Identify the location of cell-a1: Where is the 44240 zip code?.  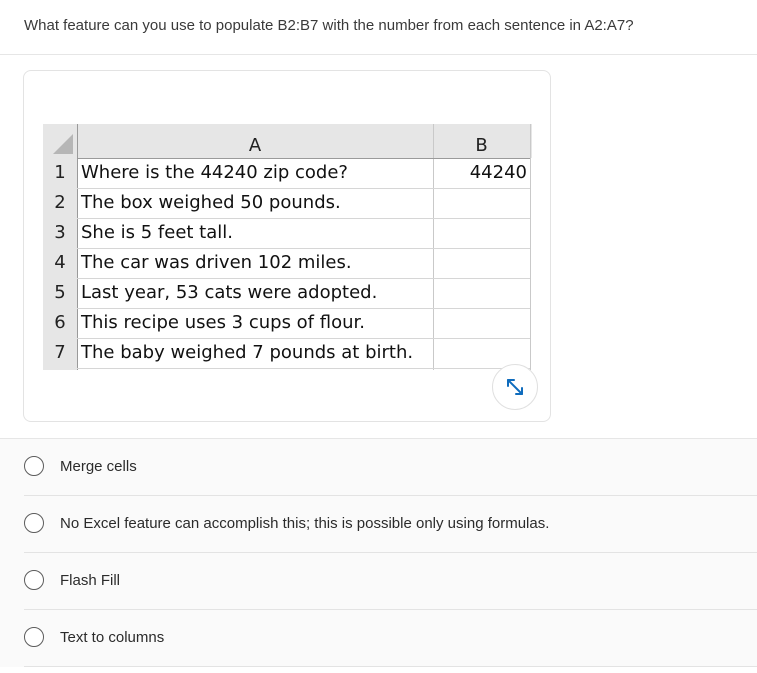
(214, 172).